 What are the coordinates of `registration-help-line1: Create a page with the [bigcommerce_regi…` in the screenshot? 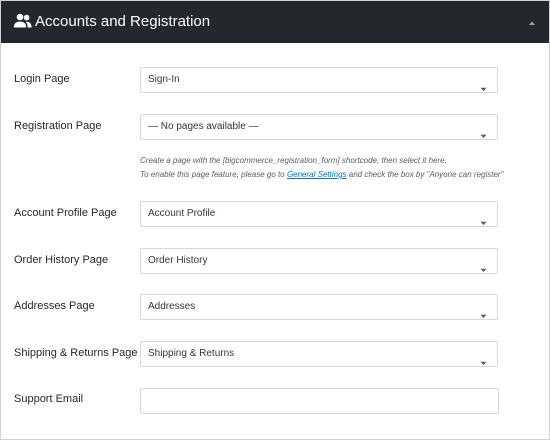 It's located at (293, 160).